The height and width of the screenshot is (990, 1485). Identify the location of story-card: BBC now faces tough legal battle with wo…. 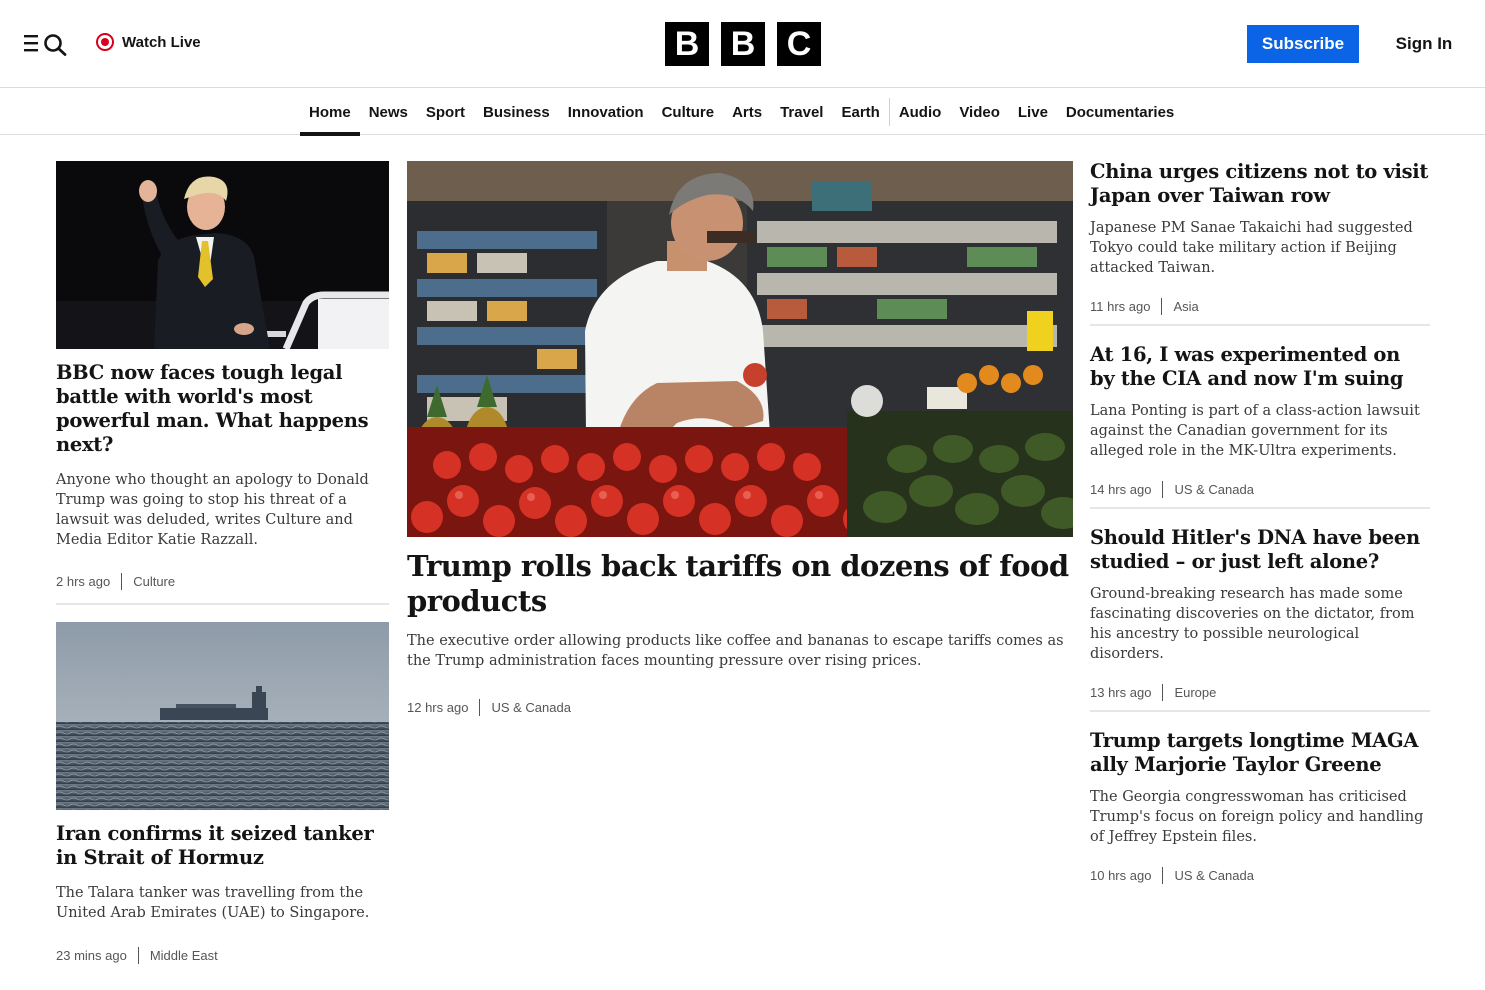
(222, 375).